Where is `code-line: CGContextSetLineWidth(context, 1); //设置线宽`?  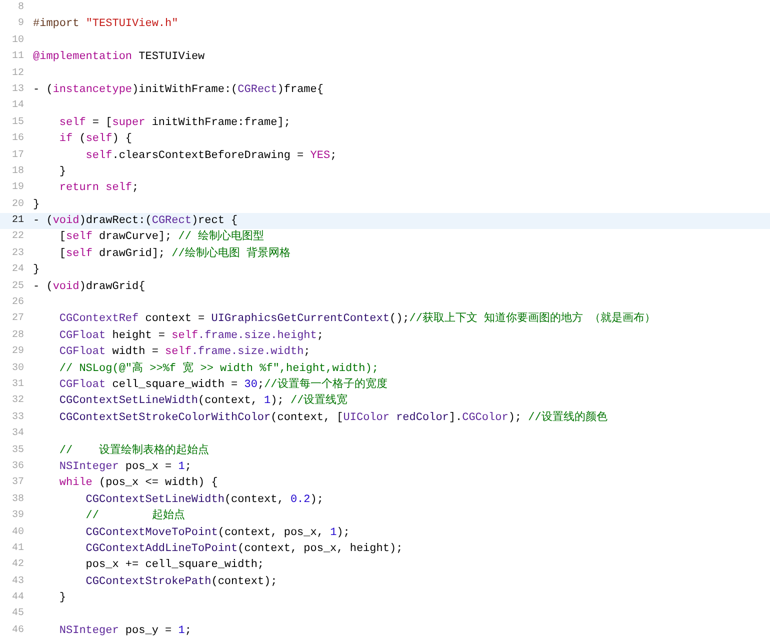
code-line: CGContextSetLineWidth(context, 1); //设置线宽 is located at coordinates (203, 401).